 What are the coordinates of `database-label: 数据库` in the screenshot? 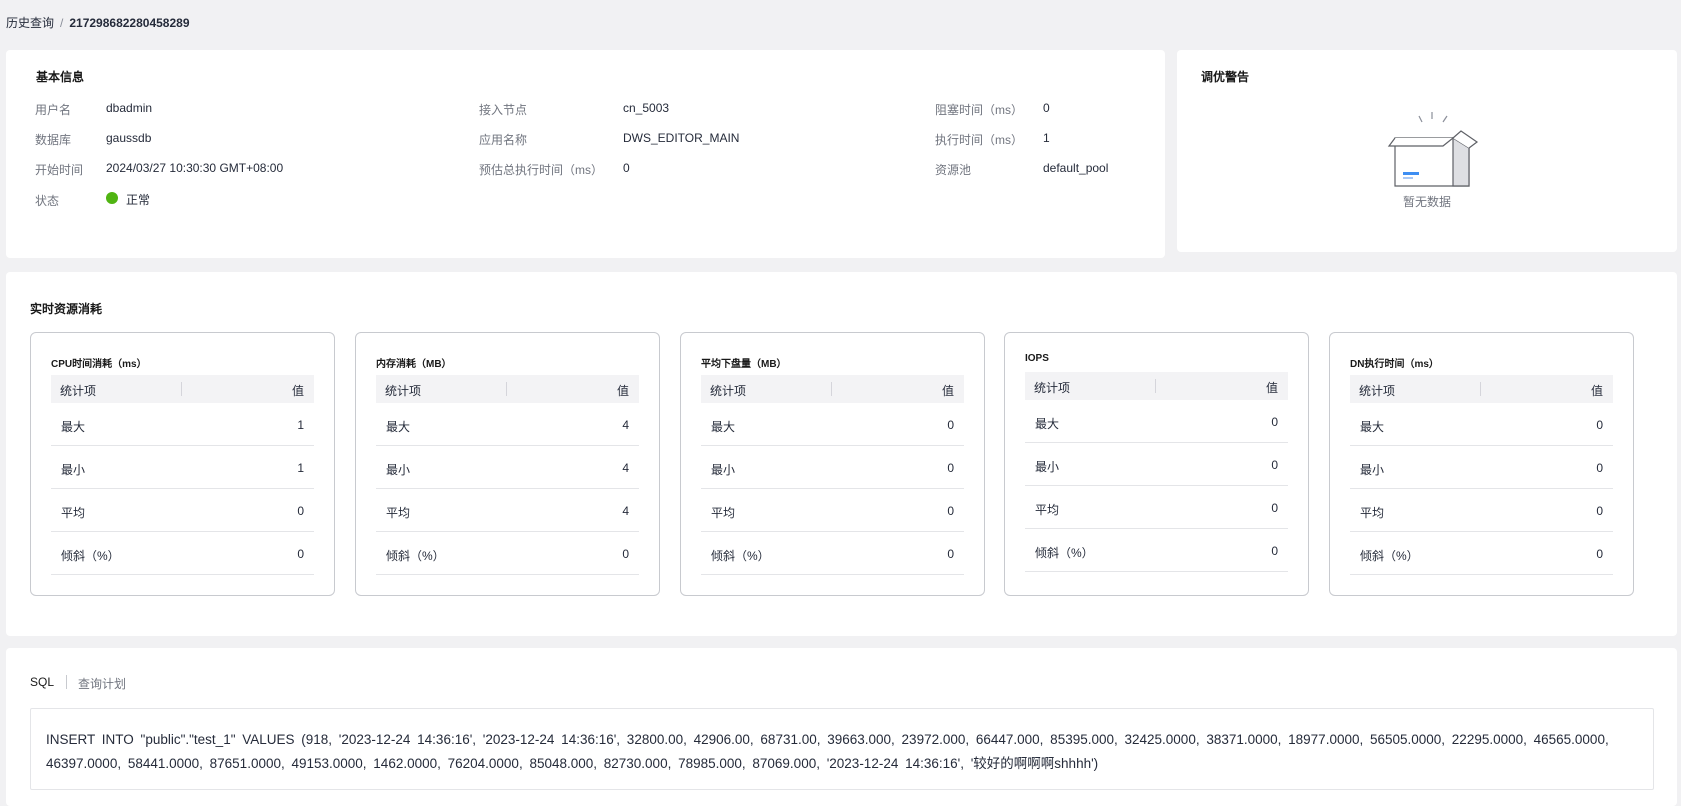 It's located at (53, 140).